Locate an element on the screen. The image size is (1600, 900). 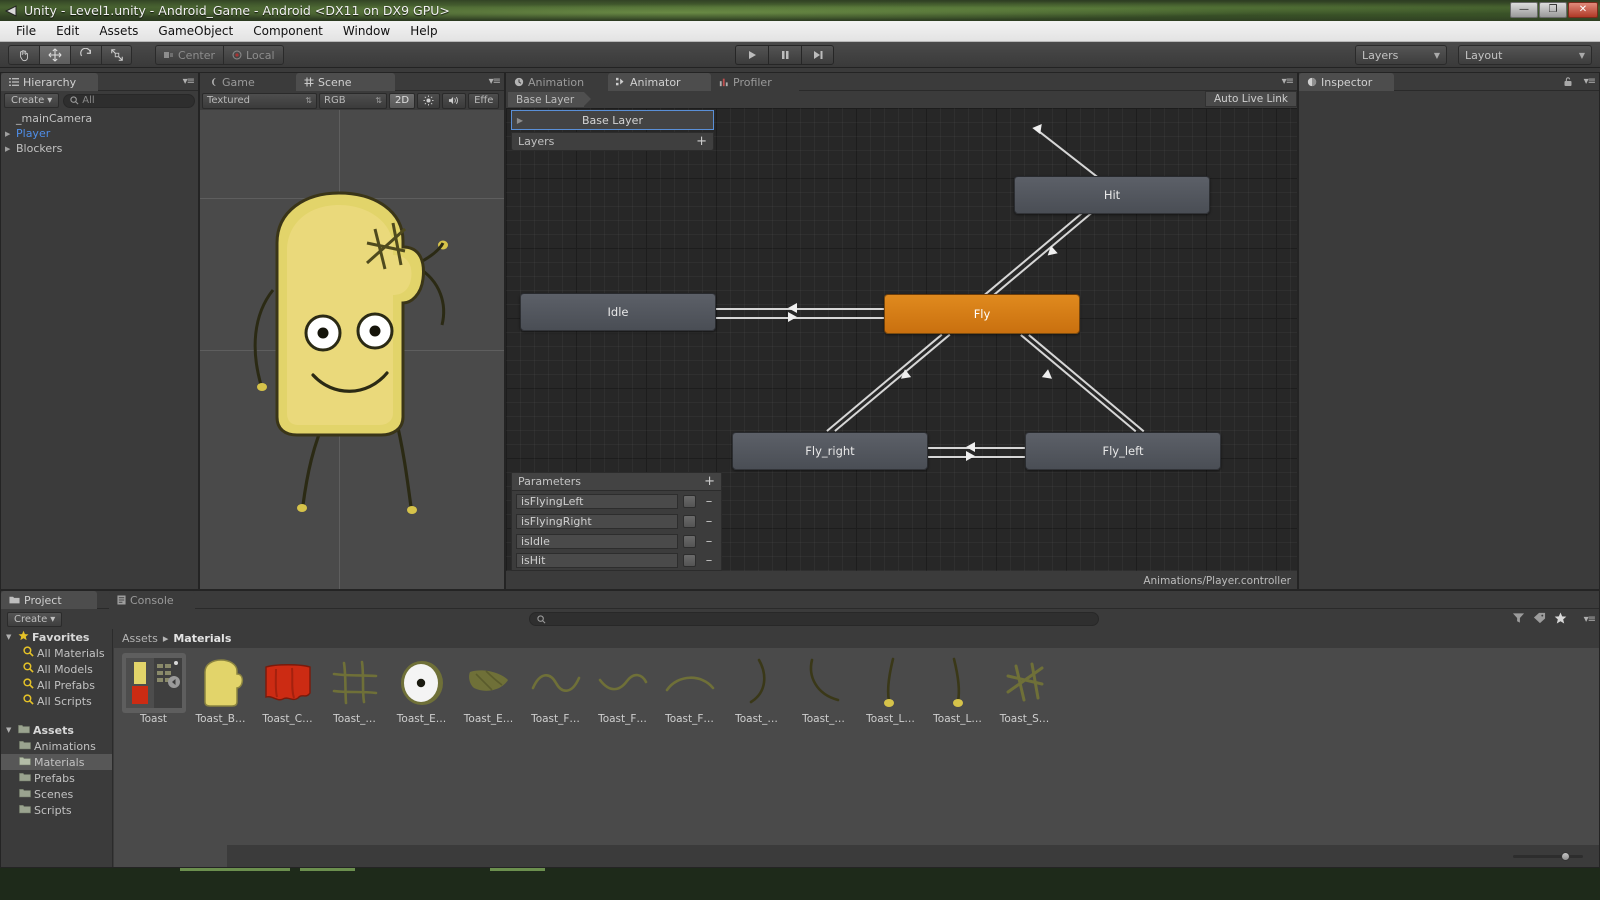
filter-by-type-icon is located at coordinates (1518, 619).